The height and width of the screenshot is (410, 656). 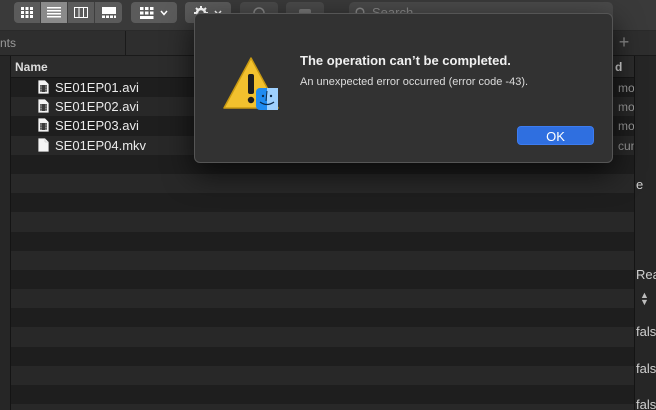 I want to click on dialog-title: The operation can’t be completed., so click(x=405, y=60).